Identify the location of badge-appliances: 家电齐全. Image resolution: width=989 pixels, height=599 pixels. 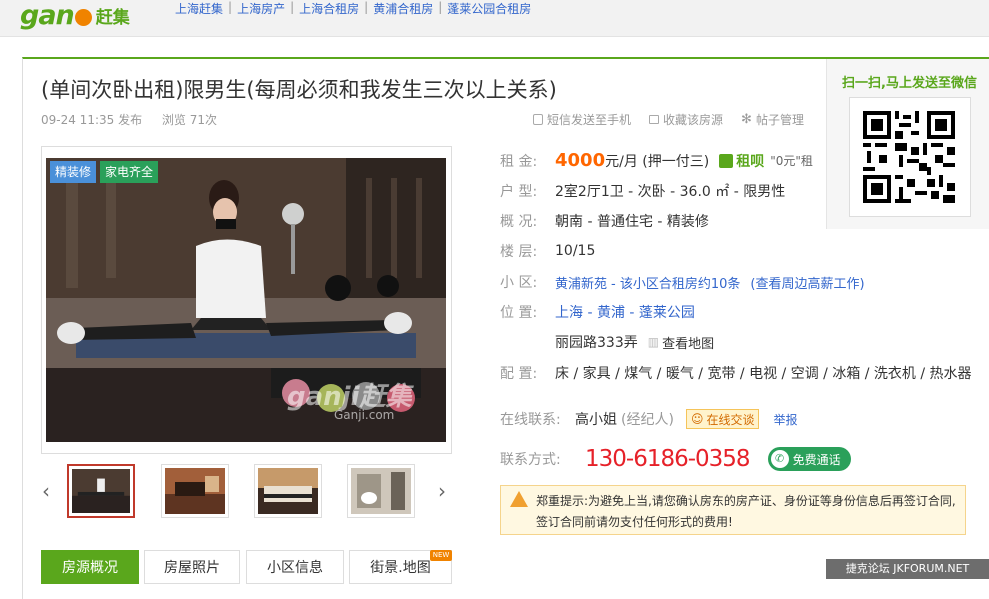
(129, 172).